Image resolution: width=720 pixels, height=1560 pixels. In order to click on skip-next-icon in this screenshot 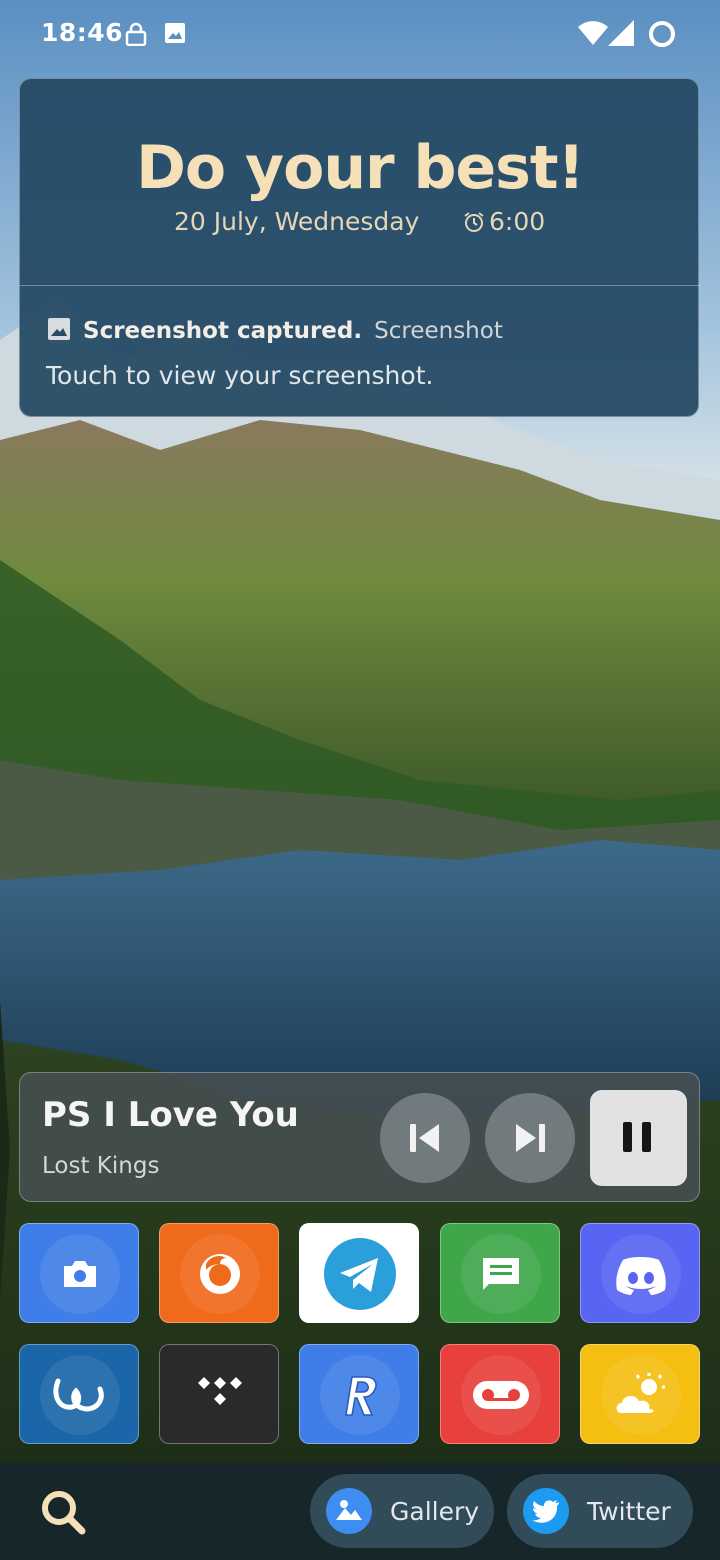, I will do `click(530, 1138)`.